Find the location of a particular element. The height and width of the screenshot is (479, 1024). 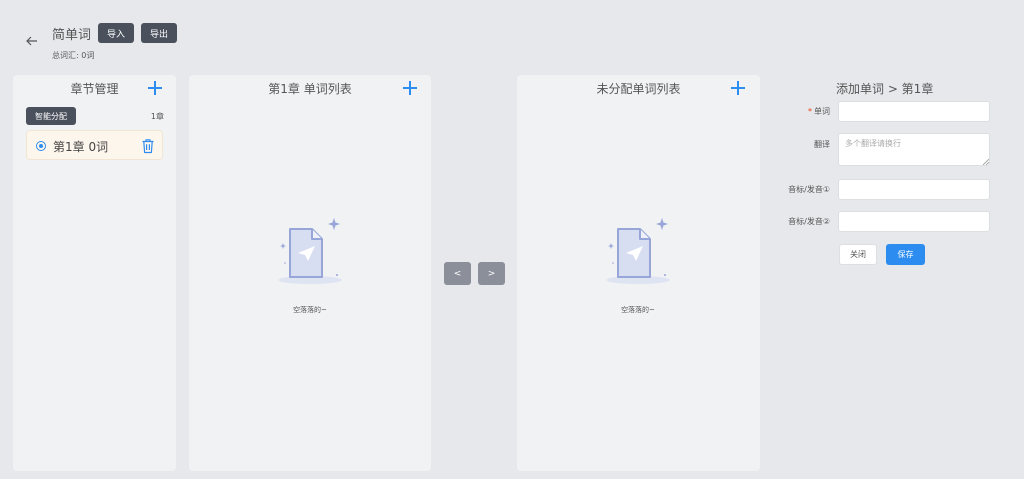

phonetic1-input is located at coordinates (914, 189).